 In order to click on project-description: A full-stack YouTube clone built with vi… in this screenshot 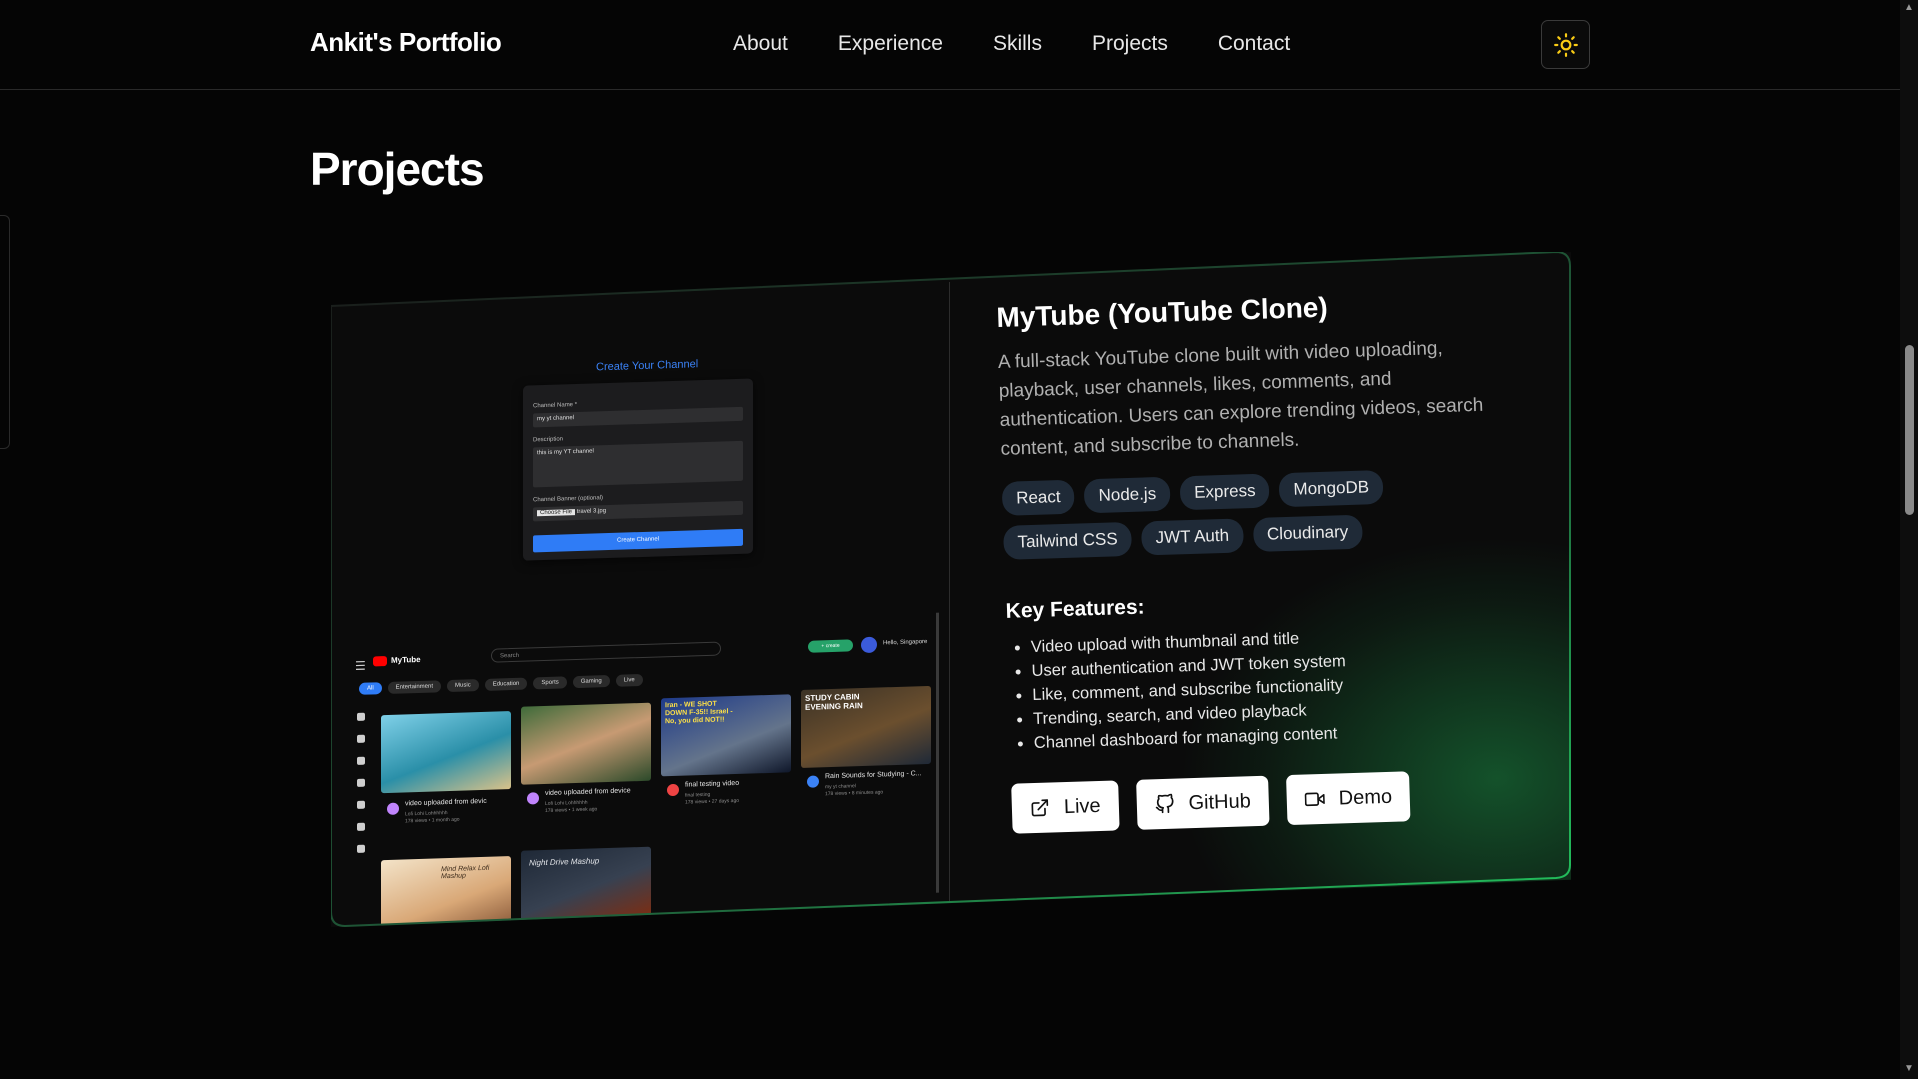, I will do `click(1240, 398)`.